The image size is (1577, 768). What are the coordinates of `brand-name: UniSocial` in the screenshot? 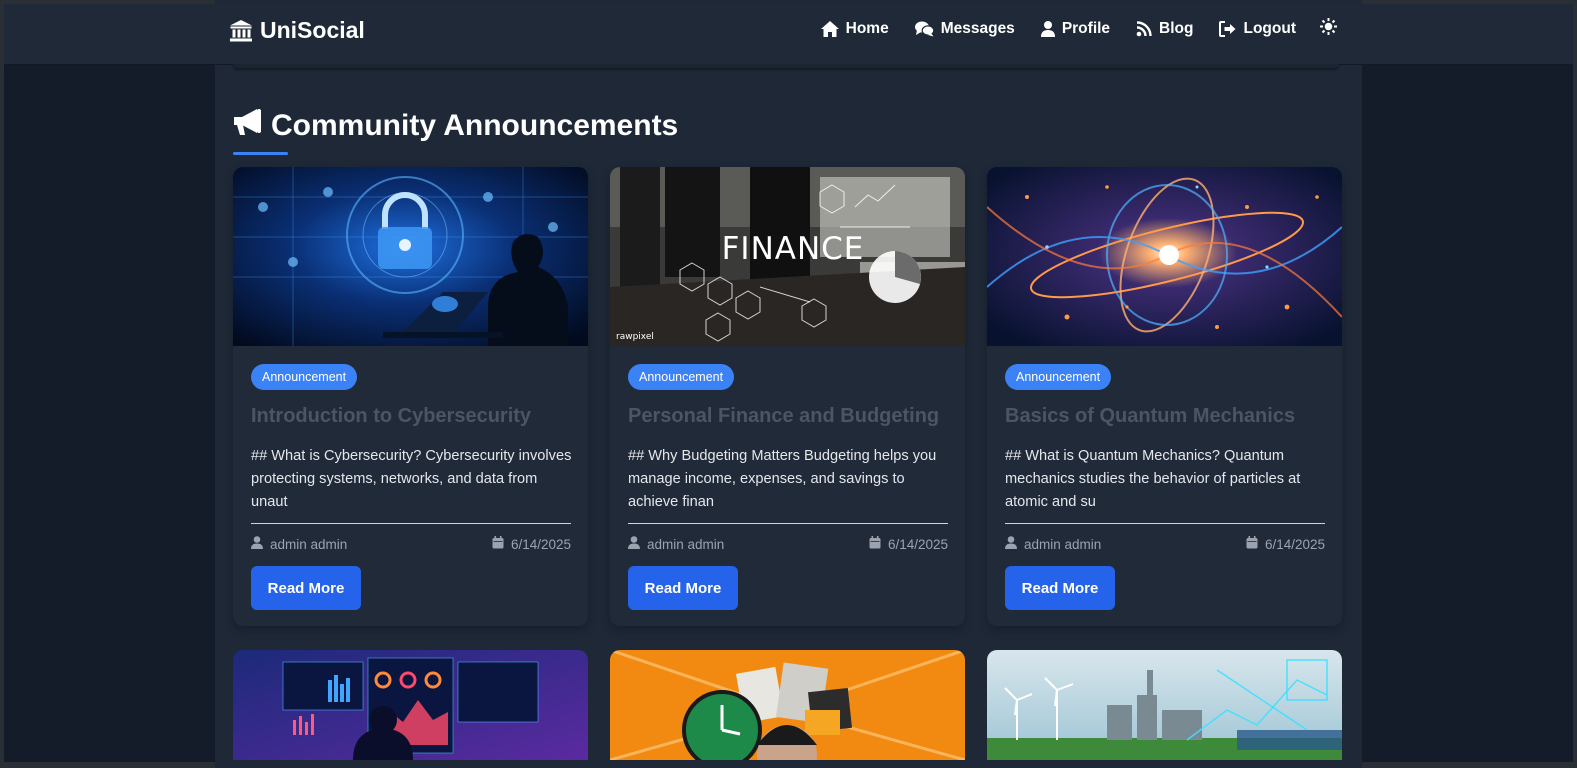 It's located at (312, 30).